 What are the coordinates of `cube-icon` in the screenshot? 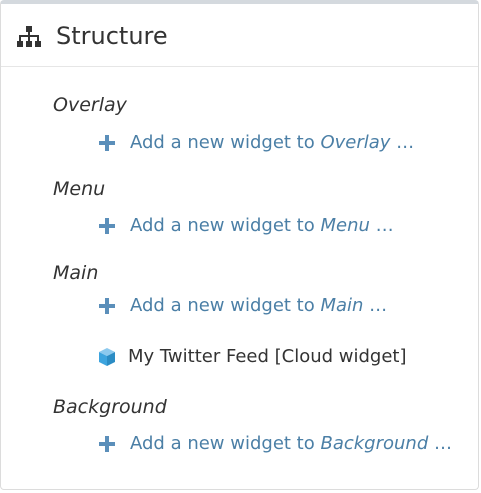 It's located at (107, 357).